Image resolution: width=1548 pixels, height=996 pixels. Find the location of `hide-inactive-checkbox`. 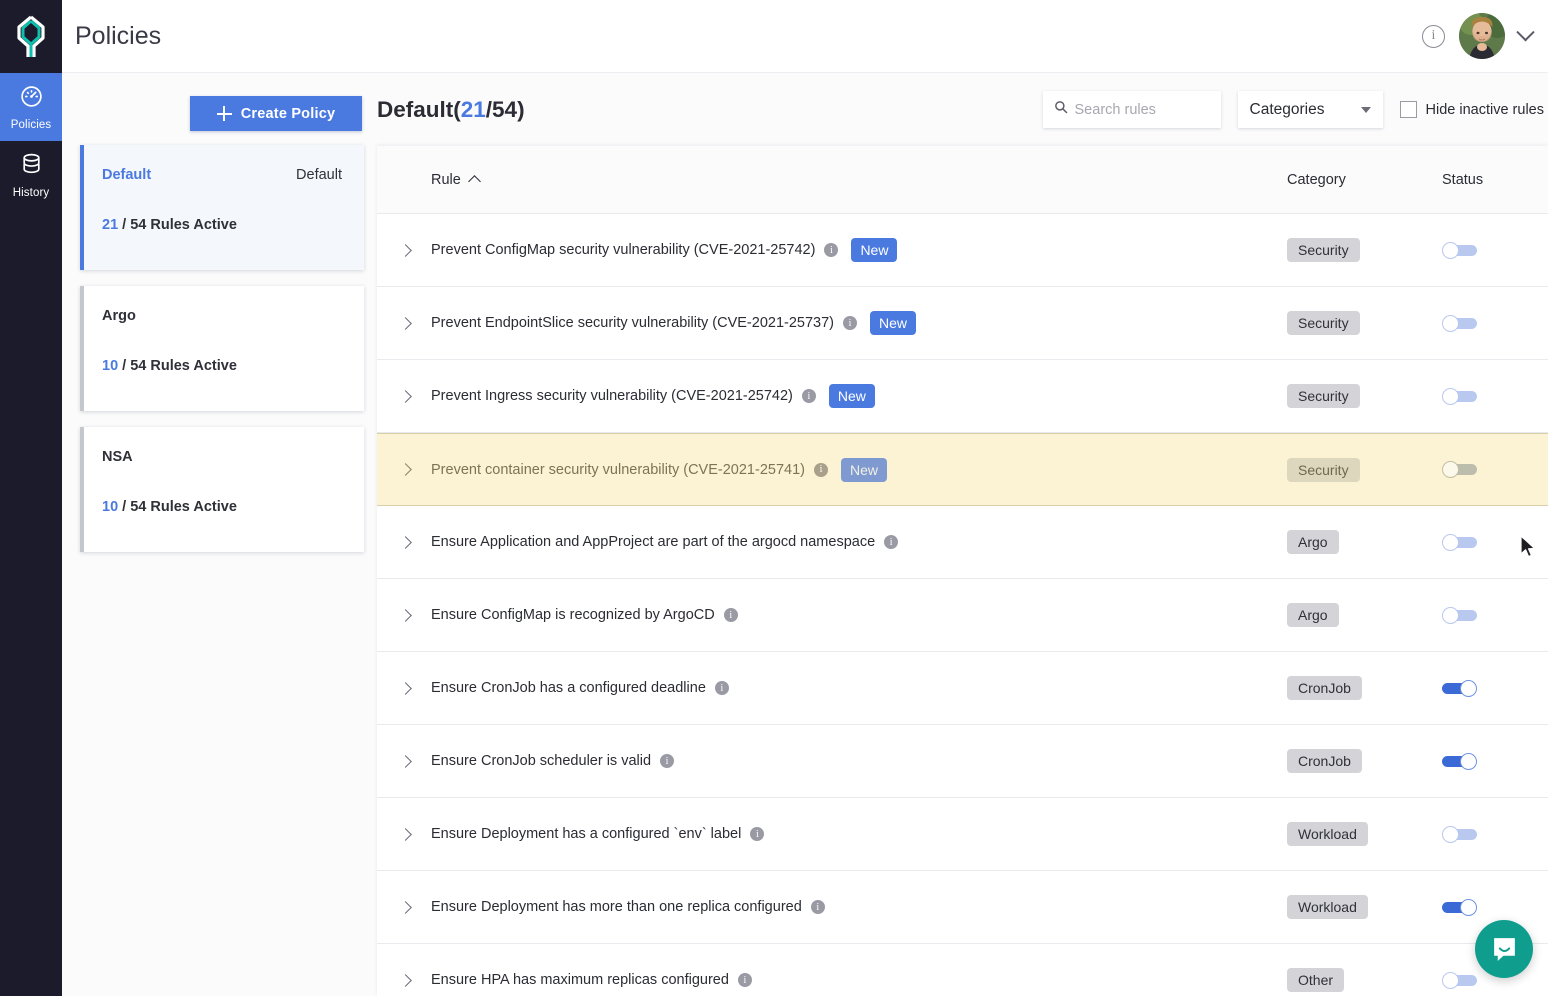

hide-inactive-checkbox is located at coordinates (1408, 109).